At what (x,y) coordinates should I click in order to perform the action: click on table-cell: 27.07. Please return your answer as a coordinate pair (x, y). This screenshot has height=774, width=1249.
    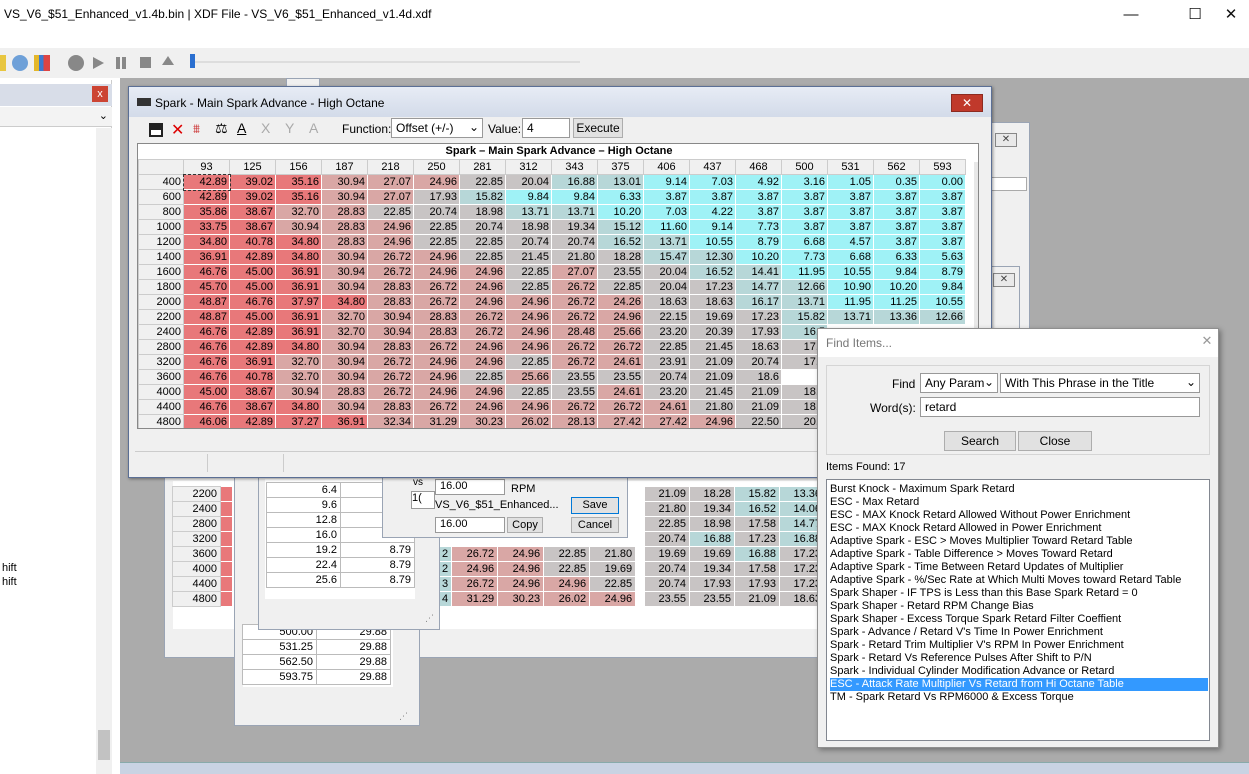
    Looking at the image, I should click on (390, 182).